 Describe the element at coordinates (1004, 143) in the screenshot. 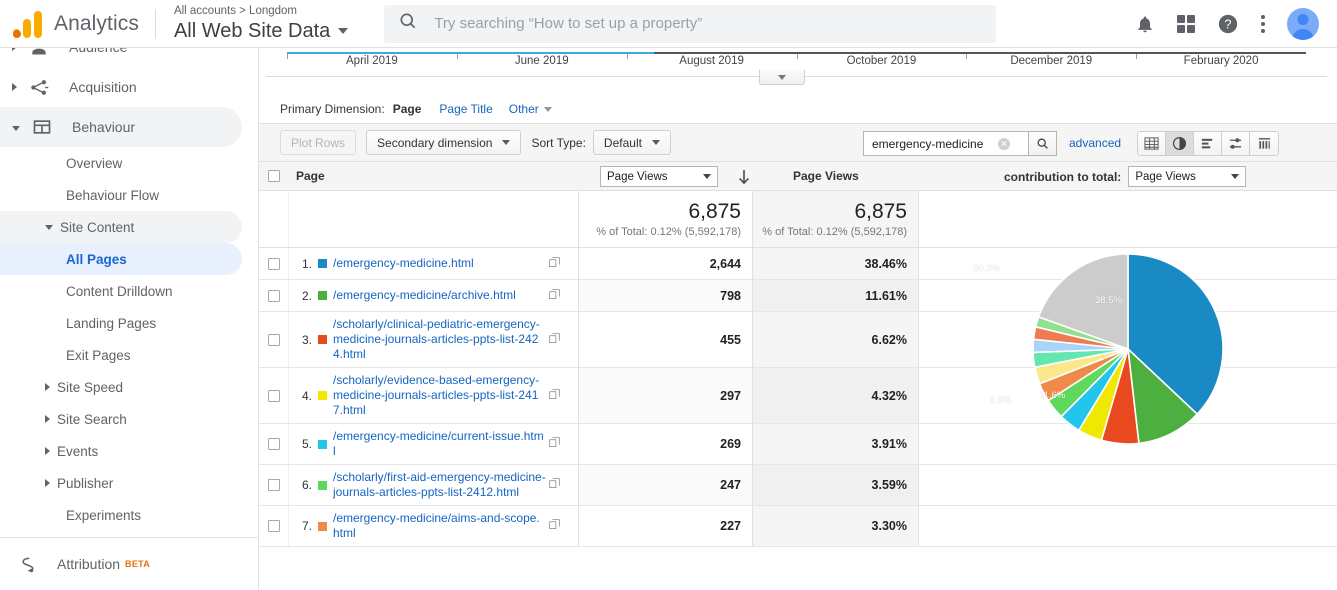

I see `clear-icon: ✕` at that location.